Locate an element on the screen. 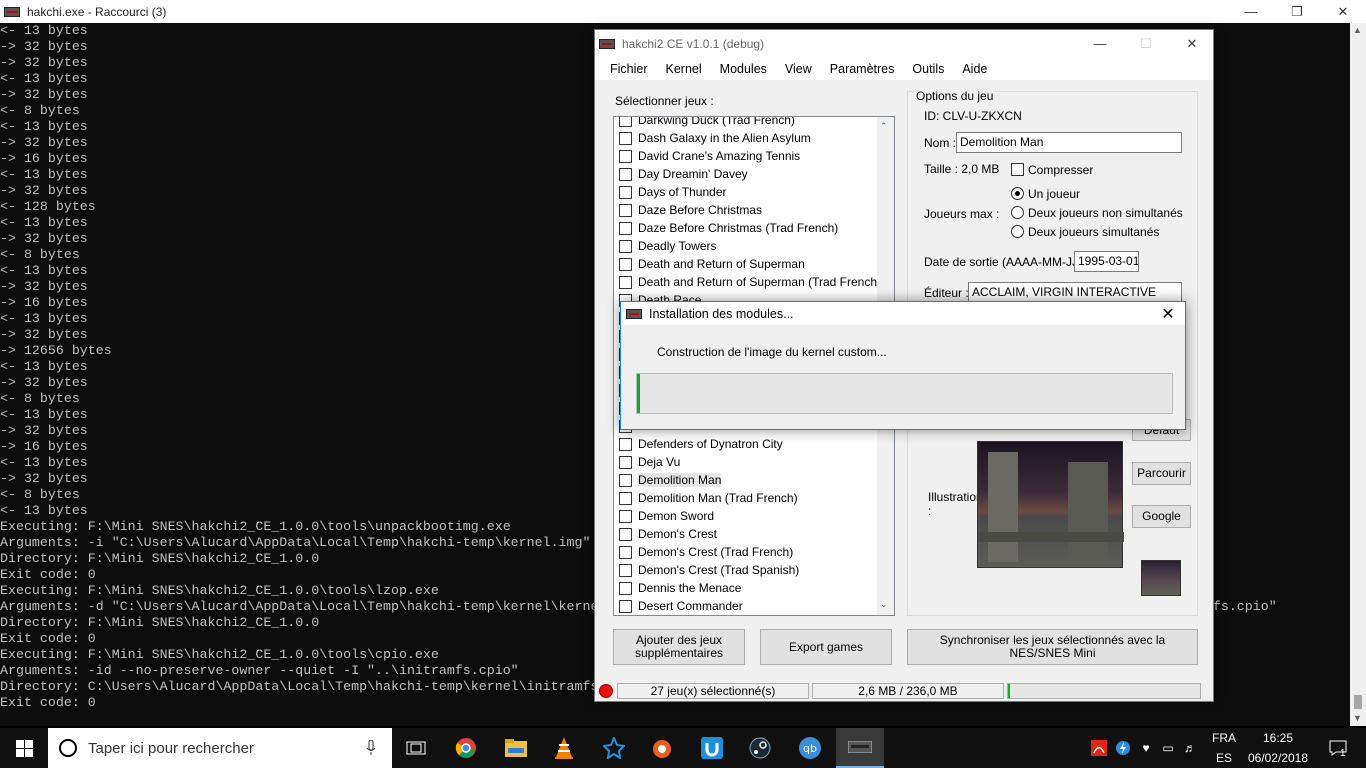 The height and width of the screenshot is (768, 1366). language-indicator: FRA ES is located at coordinates (1224, 748).